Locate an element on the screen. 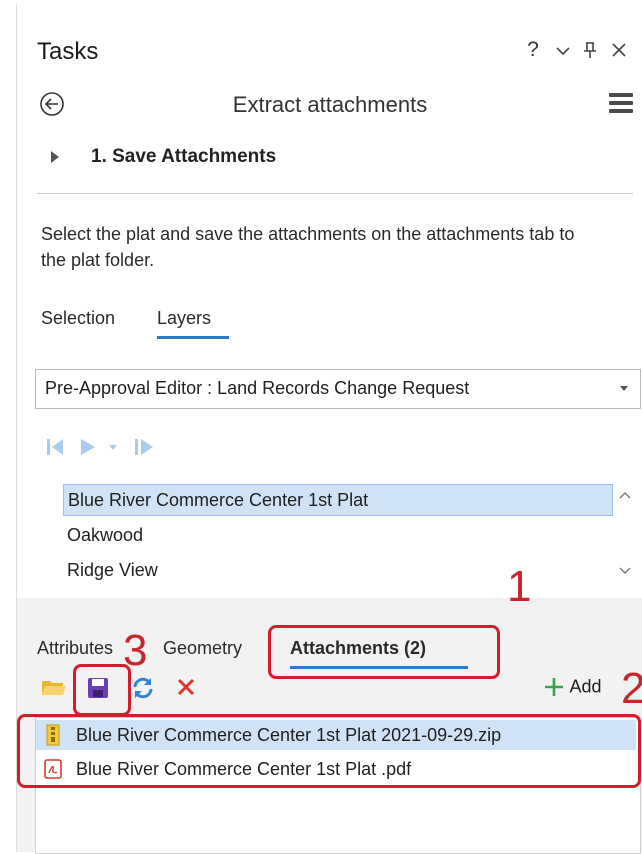 The width and height of the screenshot is (642, 854). save-icon is located at coordinates (98, 688).